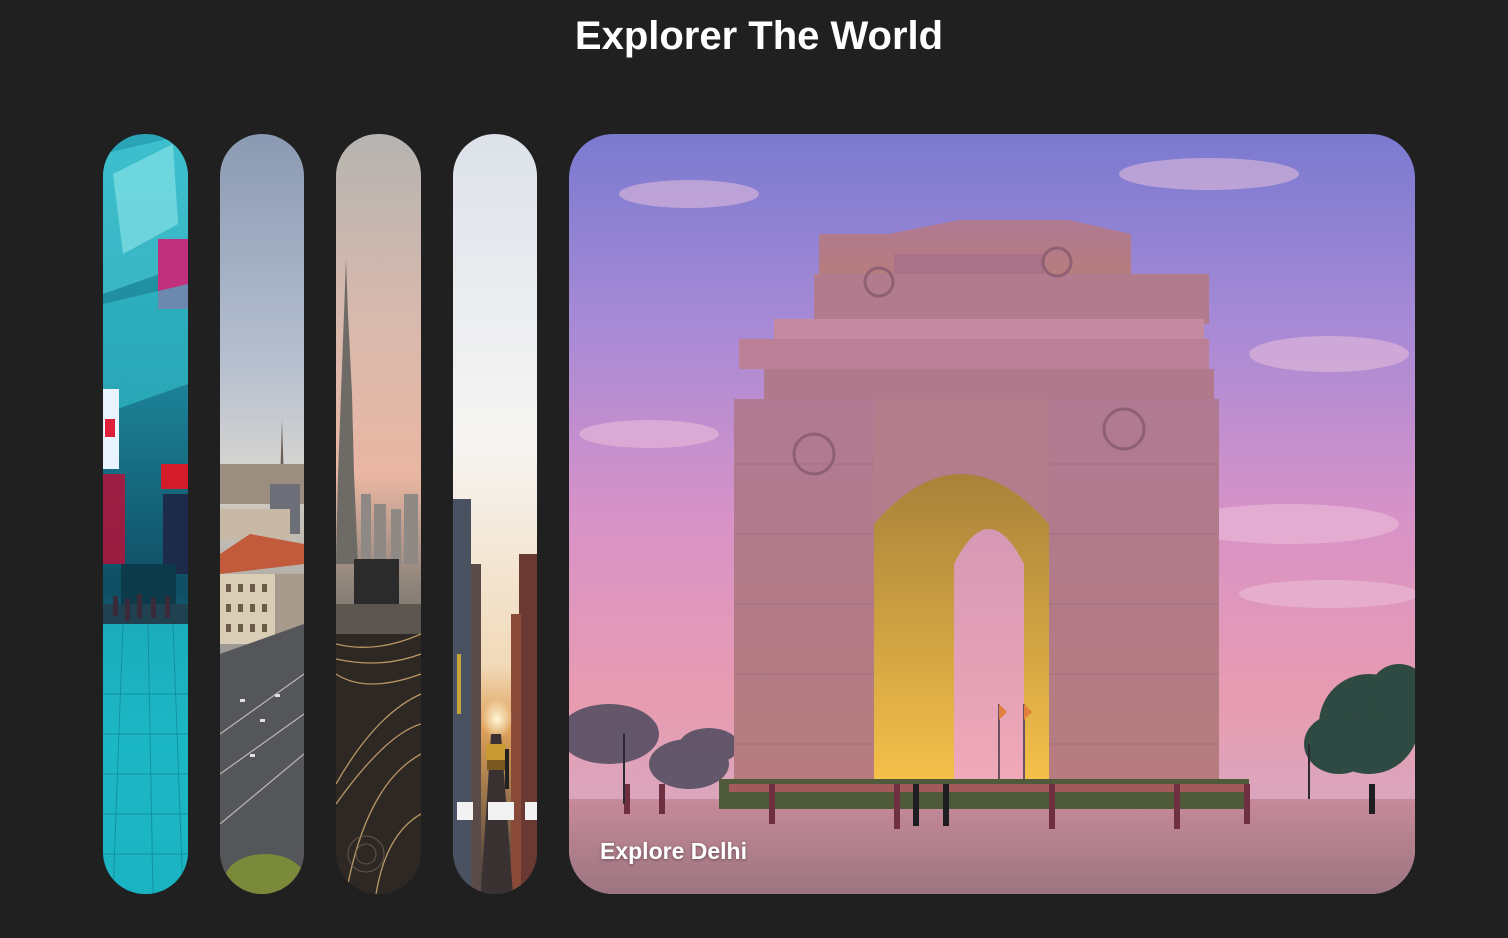 The height and width of the screenshot is (938, 1508). I want to click on manhattan-sunset-image, so click(495, 514).